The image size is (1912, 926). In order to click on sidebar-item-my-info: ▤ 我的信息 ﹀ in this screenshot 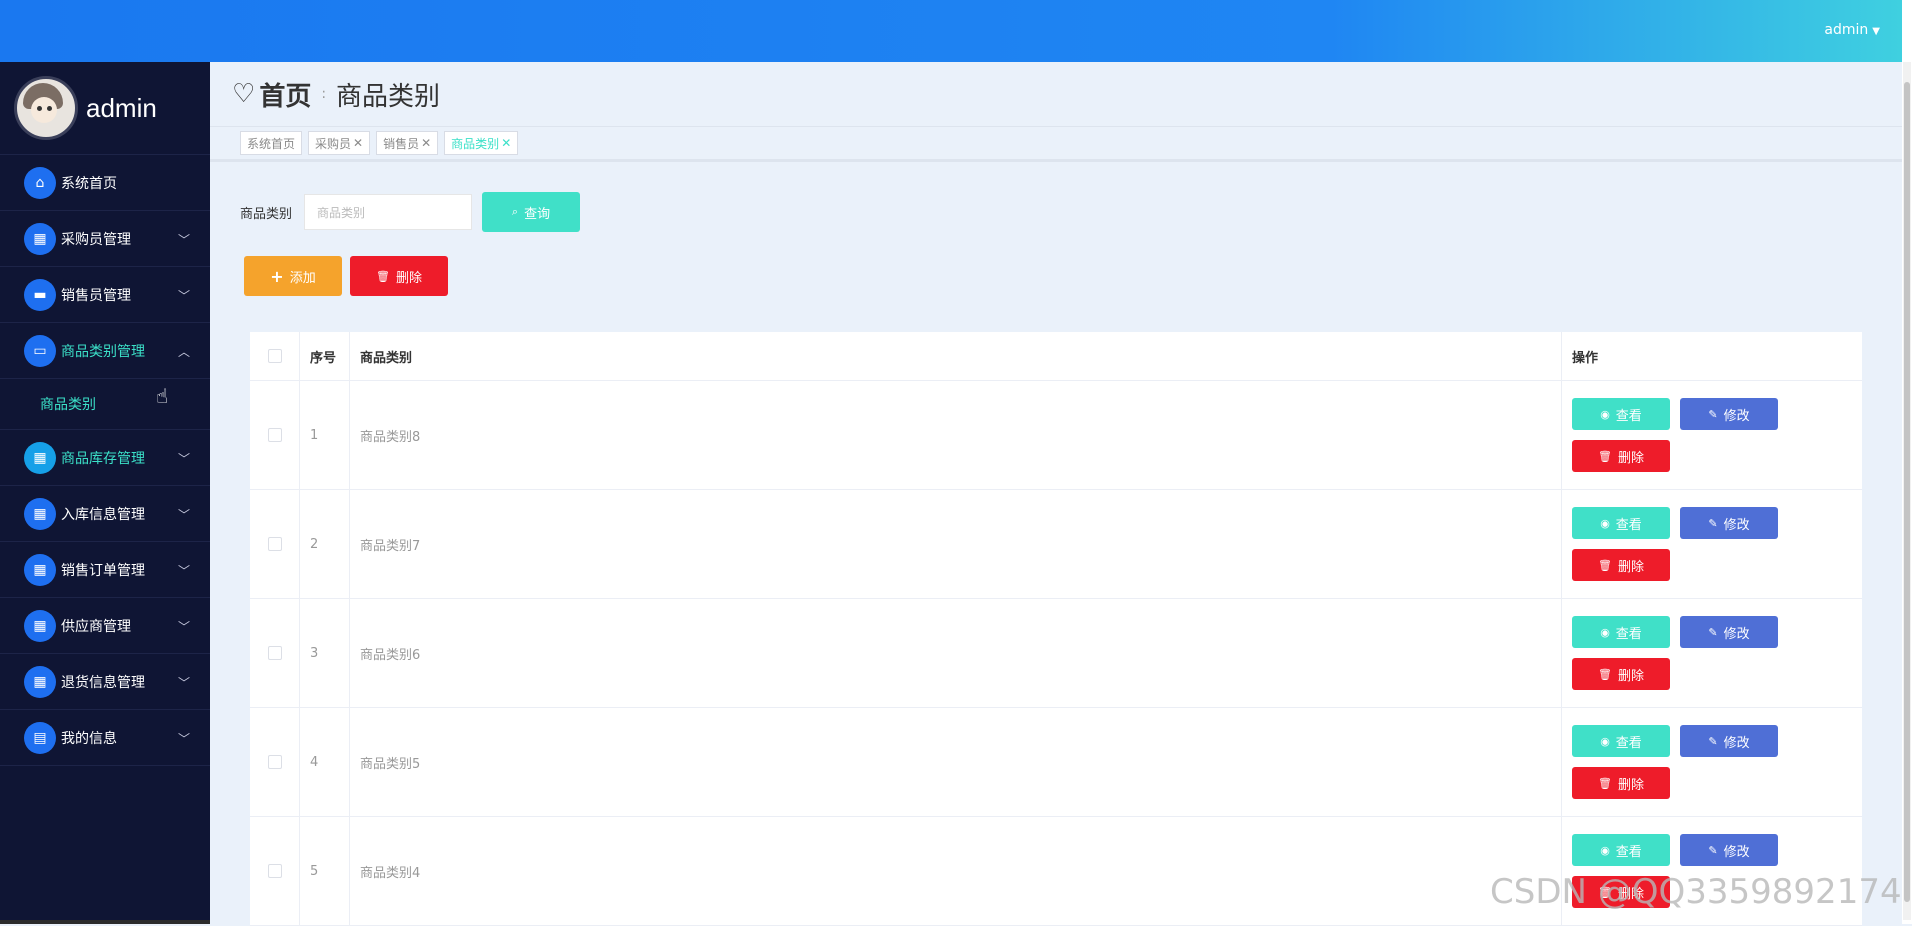, I will do `click(105, 738)`.